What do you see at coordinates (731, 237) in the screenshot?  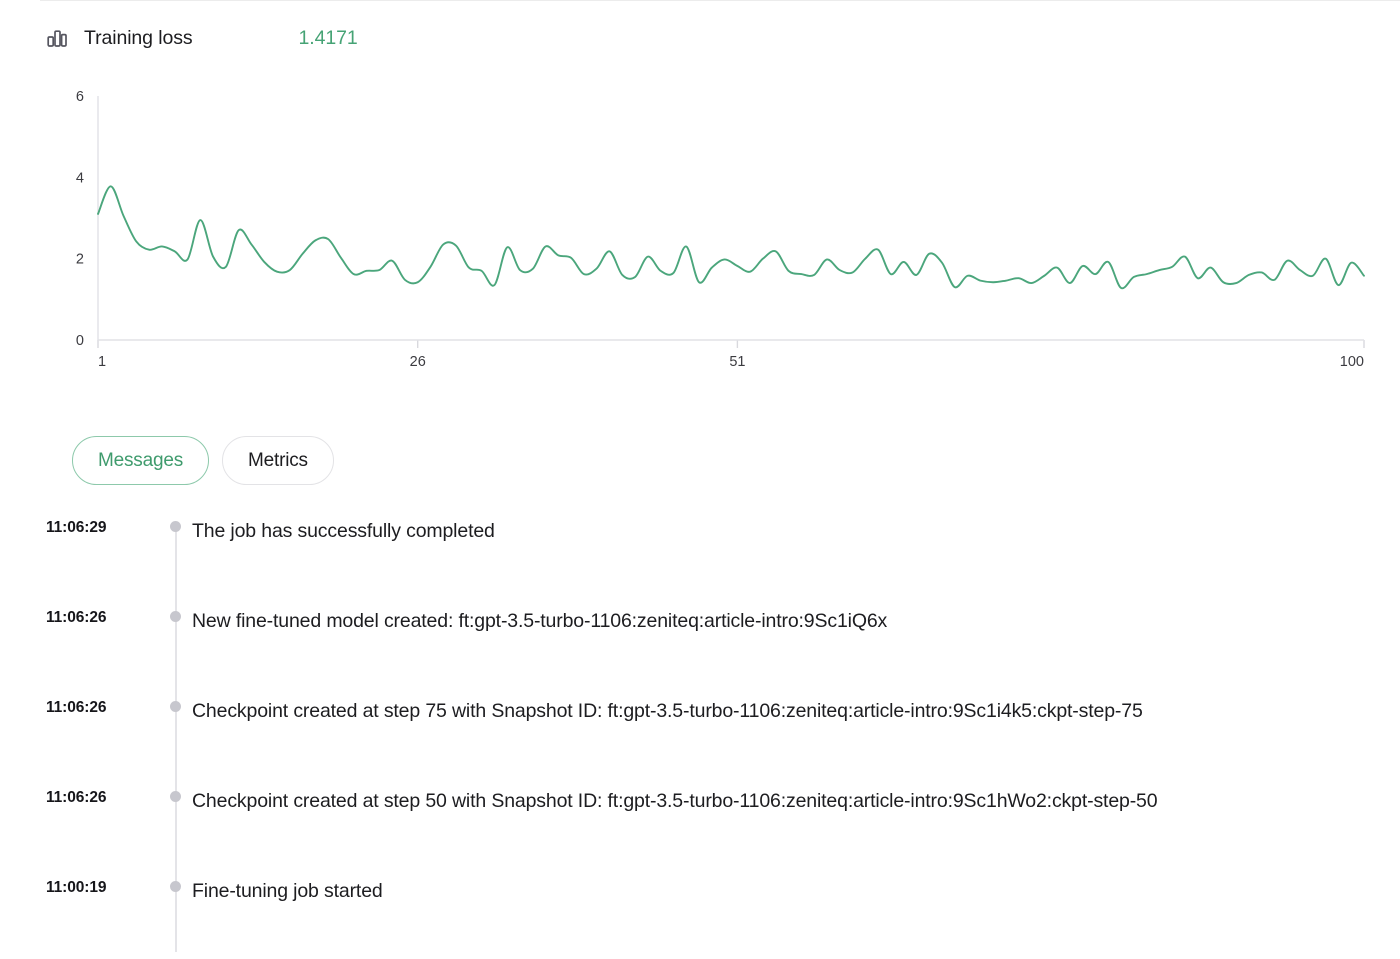 I see `training-loss-line` at bounding box center [731, 237].